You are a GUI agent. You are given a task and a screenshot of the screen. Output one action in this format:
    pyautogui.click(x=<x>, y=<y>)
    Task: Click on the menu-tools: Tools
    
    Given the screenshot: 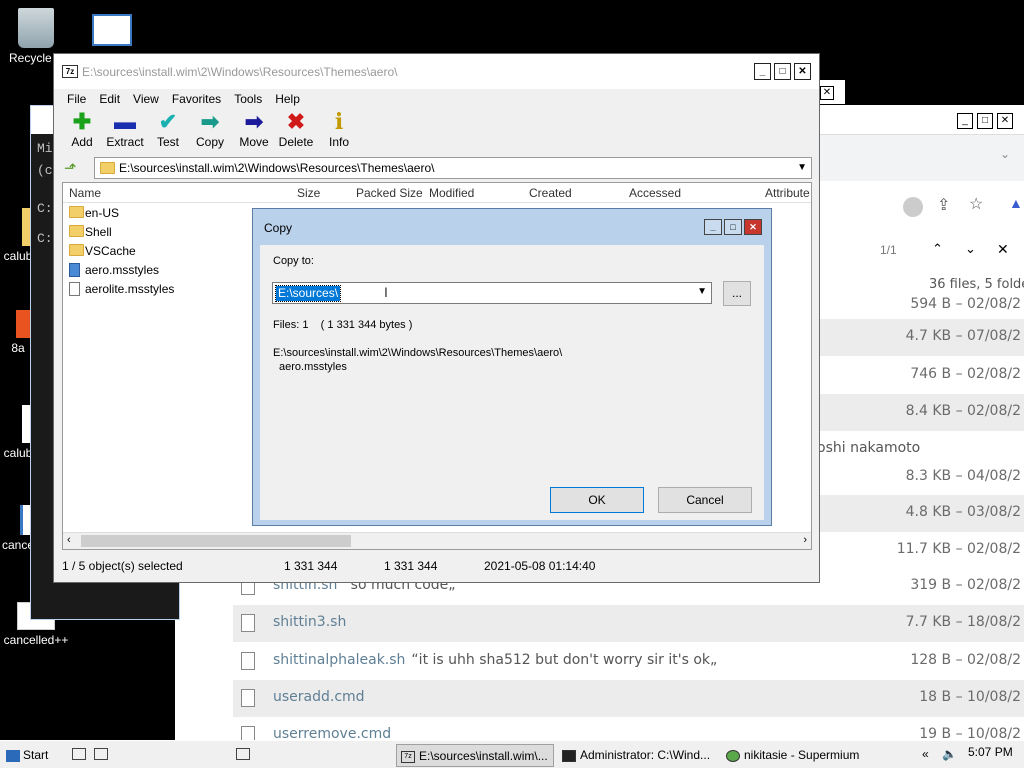 What is the action you would take?
    pyautogui.click(x=248, y=99)
    